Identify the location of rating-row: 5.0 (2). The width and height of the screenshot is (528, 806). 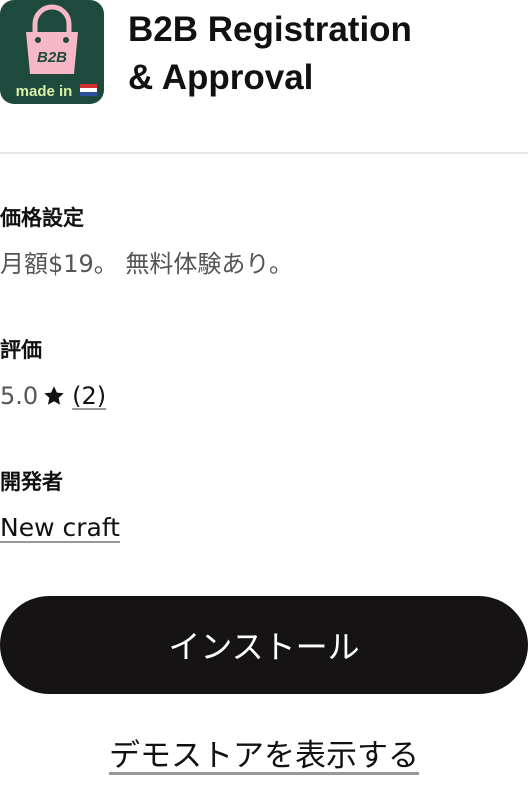
(53, 396).